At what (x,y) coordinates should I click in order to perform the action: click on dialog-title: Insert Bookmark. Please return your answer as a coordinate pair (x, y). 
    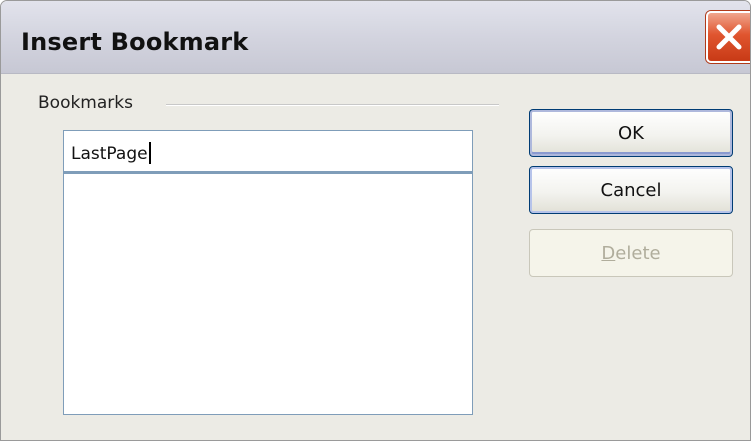
    Looking at the image, I should click on (135, 42).